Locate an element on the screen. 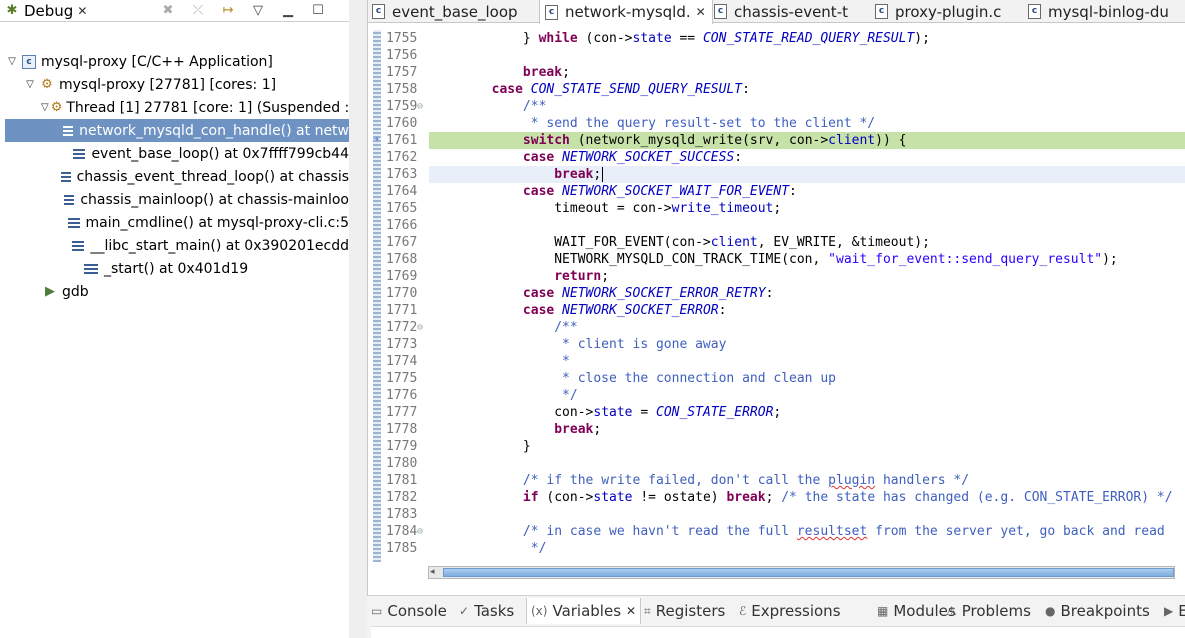  bottom-tab-e: ▶E is located at coordinates (1174, 611).